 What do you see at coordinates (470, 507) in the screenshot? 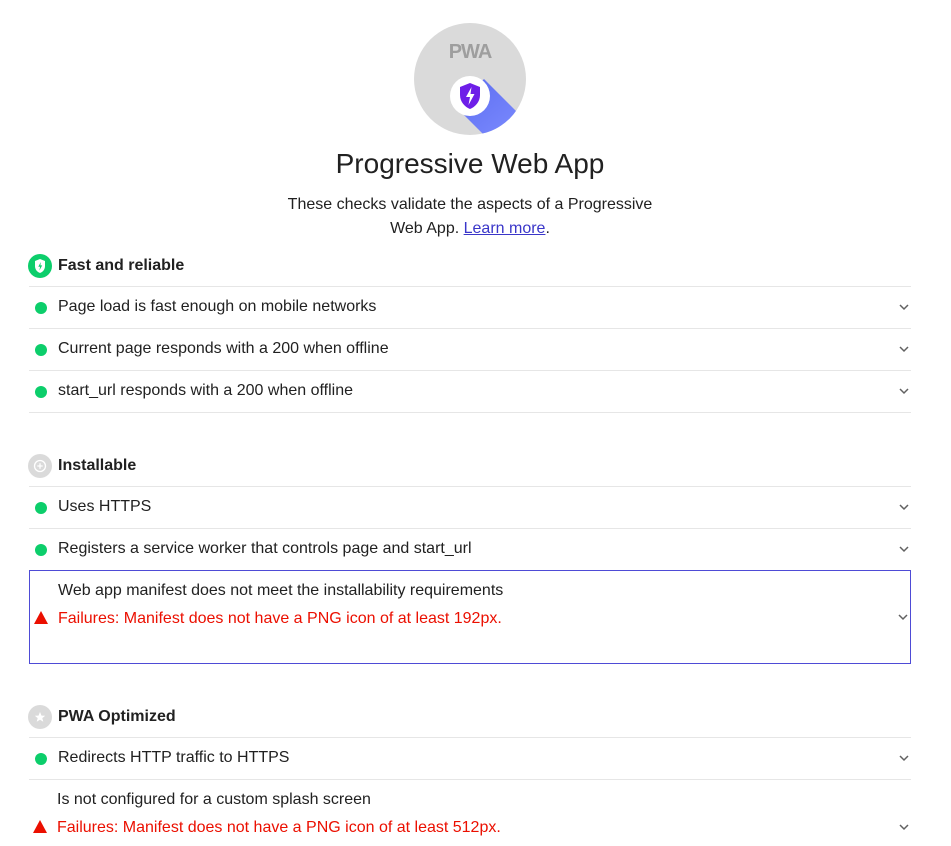
I see `audit-row: Uses HTTPS` at bounding box center [470, 507].